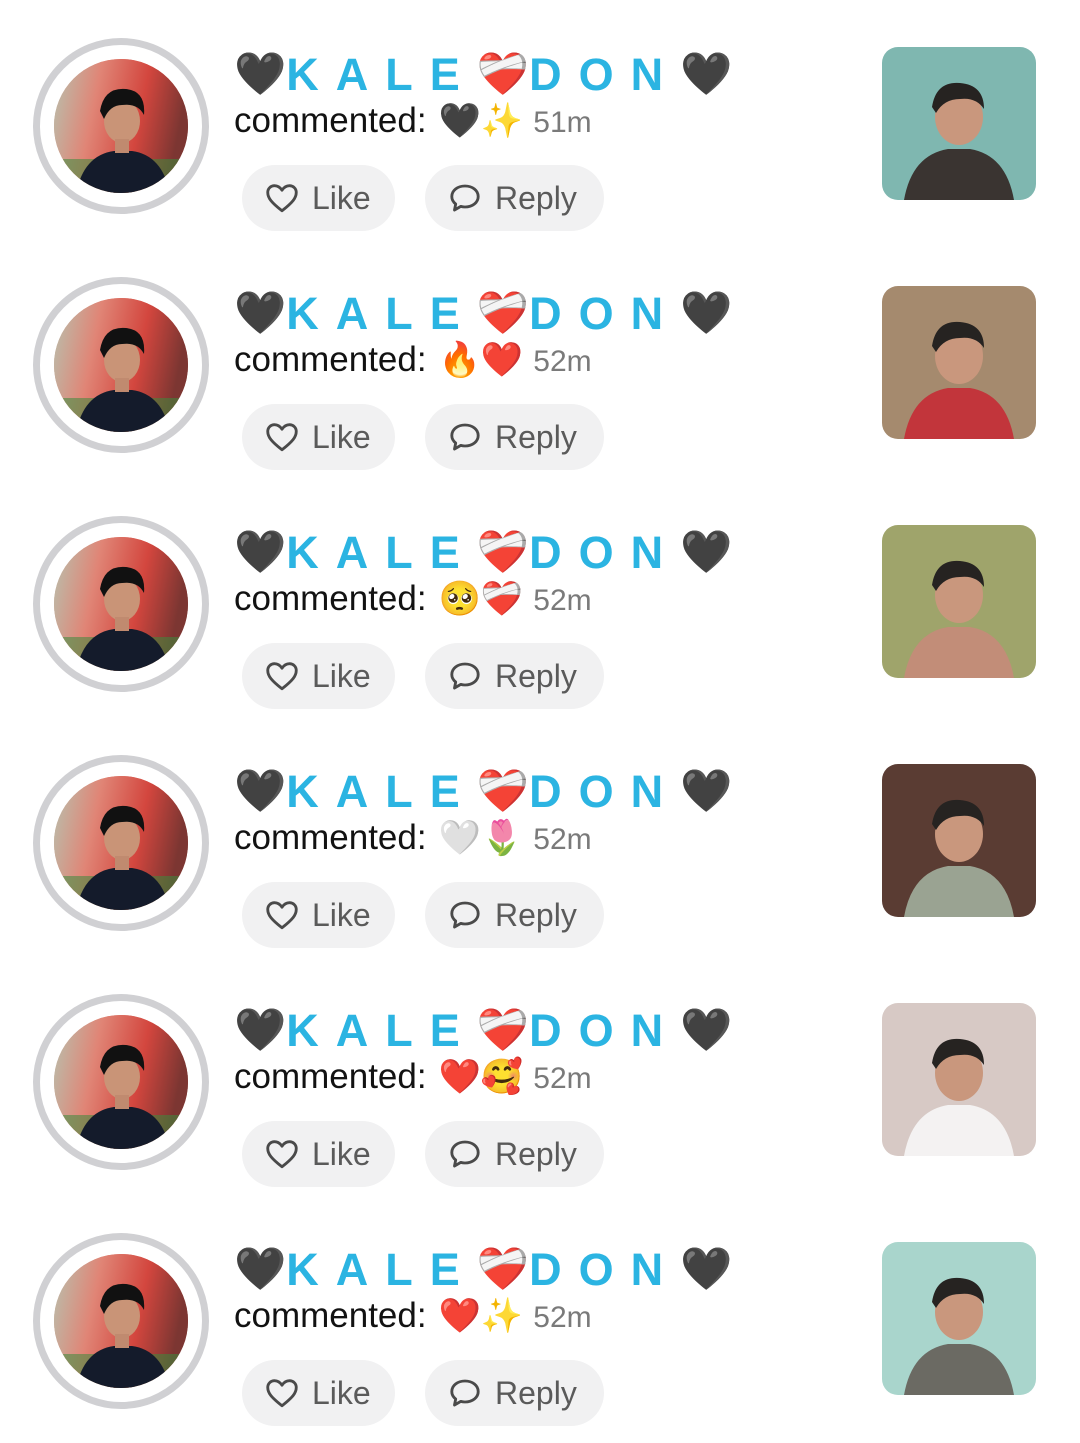 The image size is (1080, 1443). I want to click on comment-text: commented: 🔥❤️ 52m, so click(413, 360).